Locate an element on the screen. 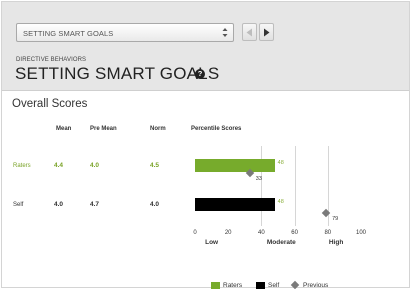 Image resolution: width=411 pixels, height=289 pixels. raters-norm: 4.5 is located at coordinates (155, 165).